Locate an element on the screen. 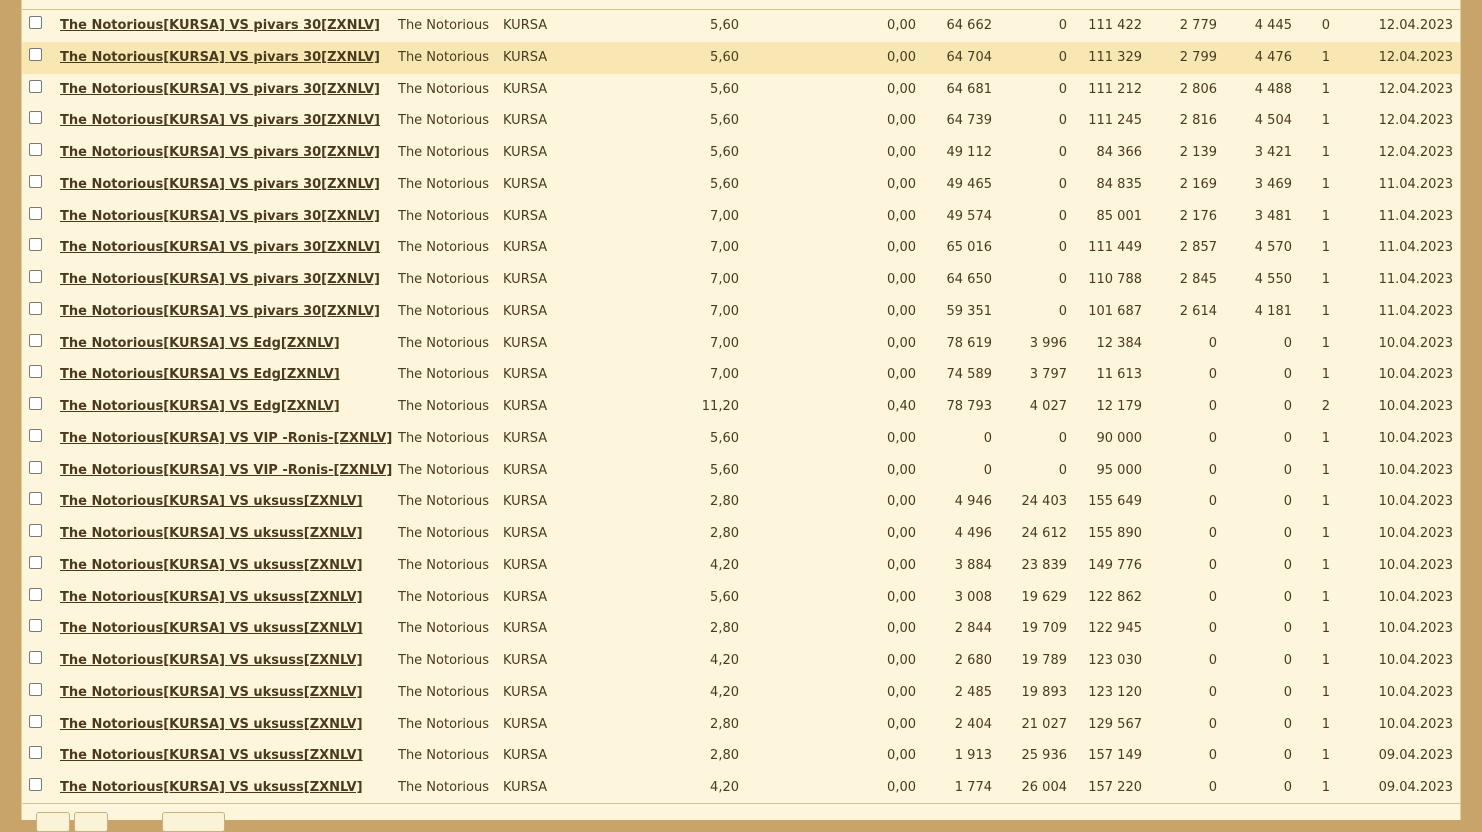 Image resolution: width=1482 pixels, height=832 pixels. pagination-prev-button is located at coordinates (53, 822).